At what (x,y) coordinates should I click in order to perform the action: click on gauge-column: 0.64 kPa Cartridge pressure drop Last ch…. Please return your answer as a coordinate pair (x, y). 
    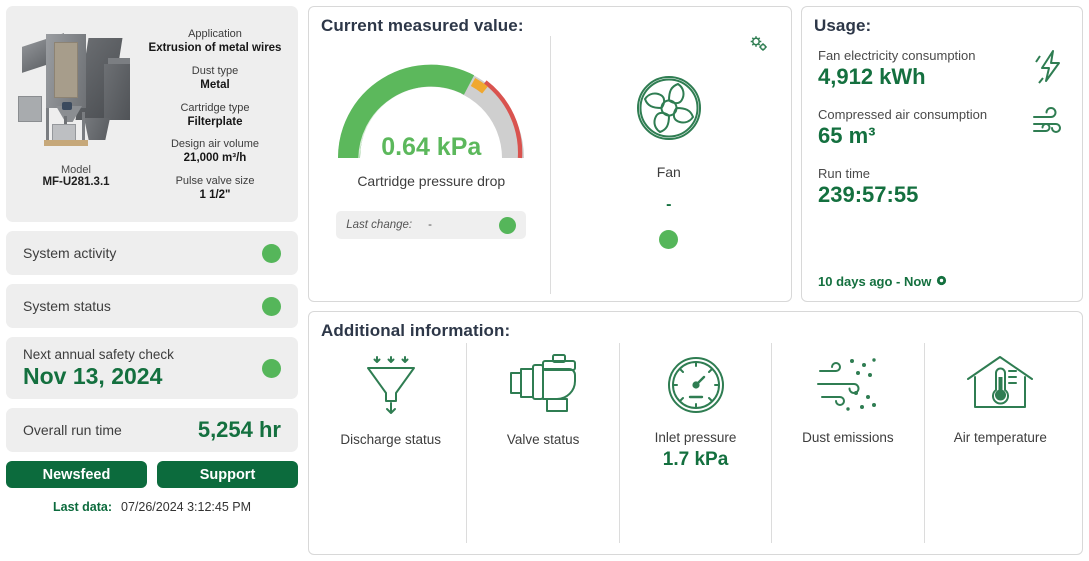
    Looking at the image, I should click on (432, 165).